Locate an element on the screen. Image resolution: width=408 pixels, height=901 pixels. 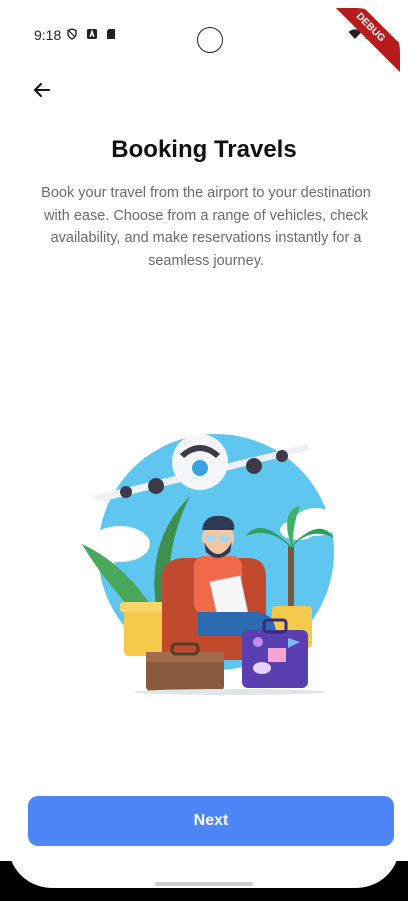
status-time: 9:18 is located at coordinates (48, 35).